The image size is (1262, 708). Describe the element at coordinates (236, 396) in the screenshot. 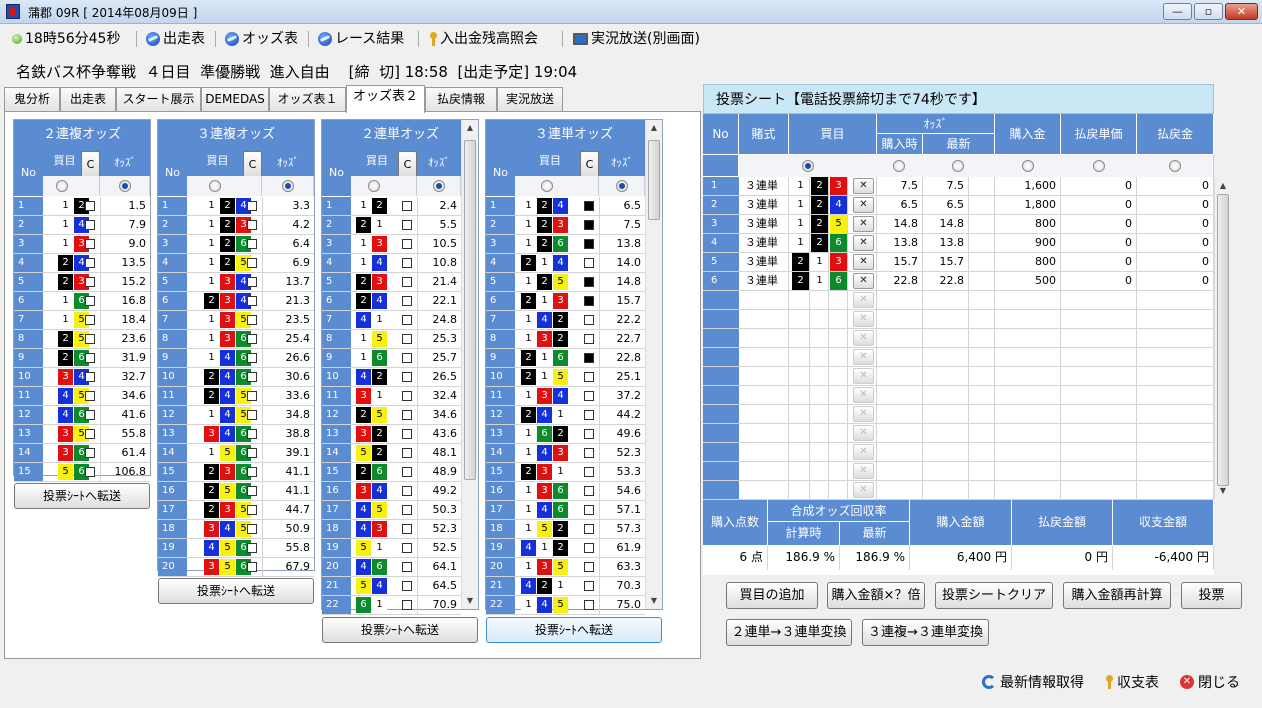

I see `table2-row: 11 2 4 5 33.6` at that location.